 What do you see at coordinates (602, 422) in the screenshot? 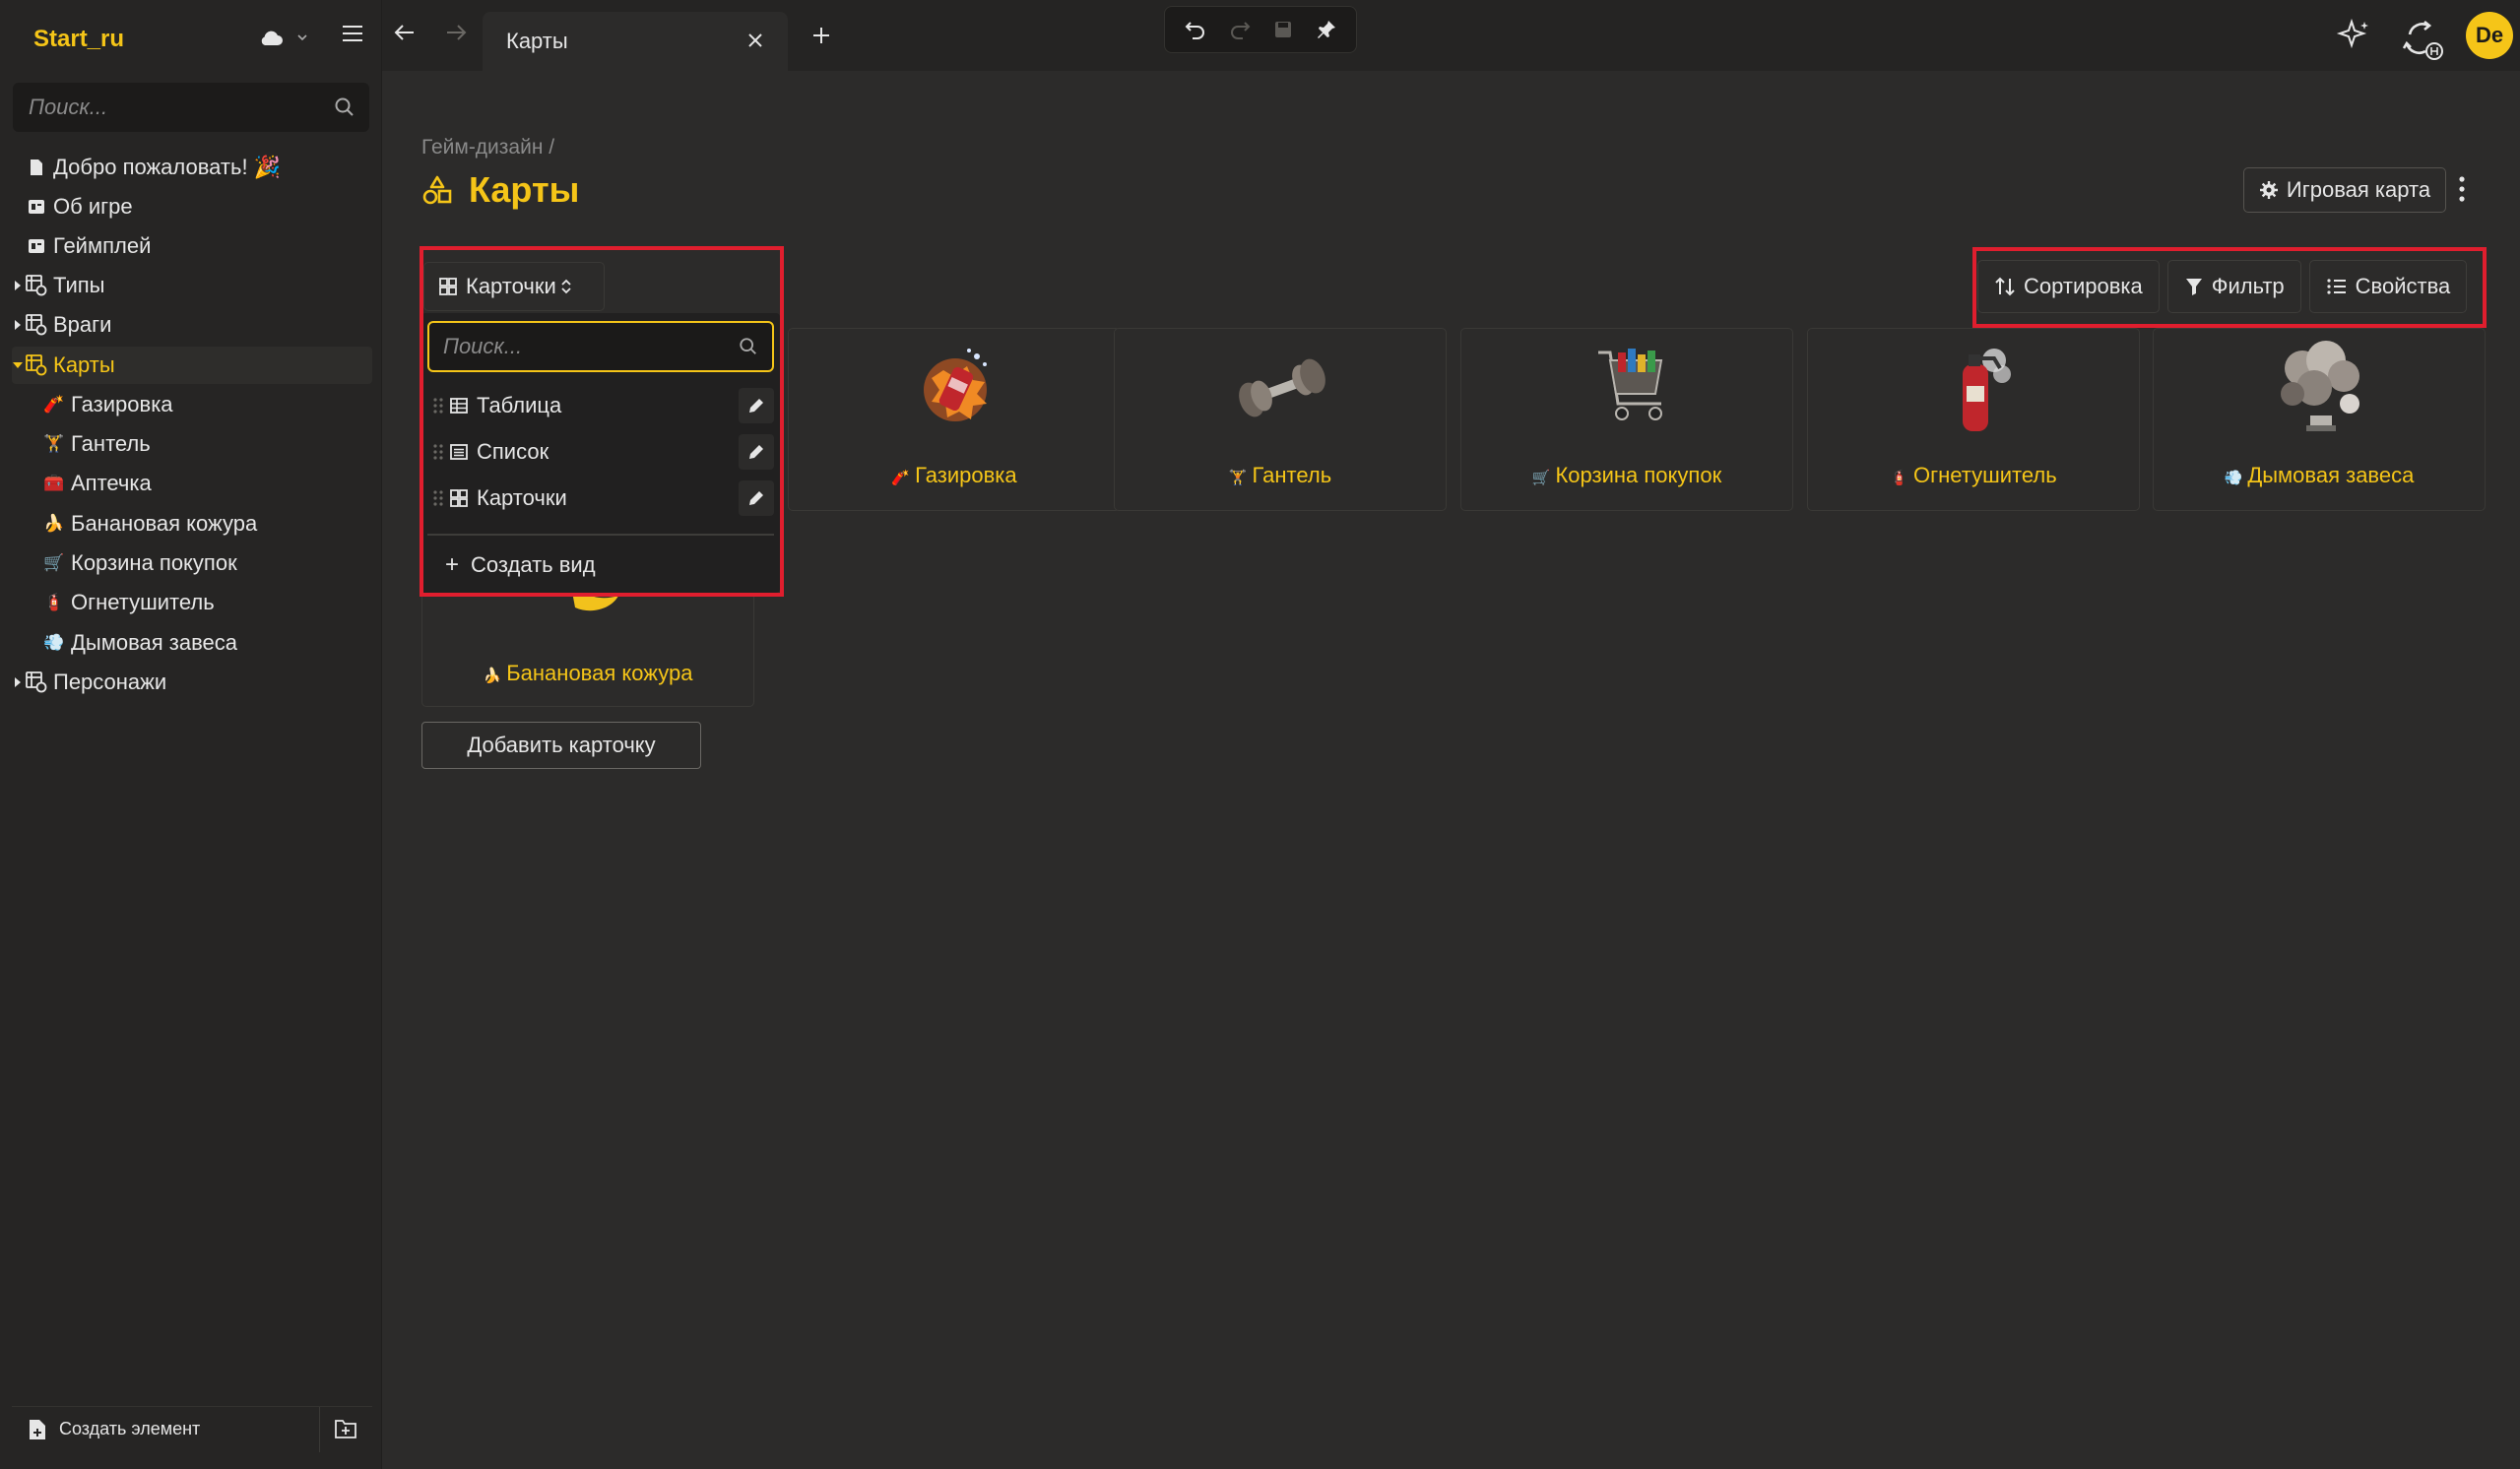
I see `highlight-box-view-menu` at bounding box center [602, 422].